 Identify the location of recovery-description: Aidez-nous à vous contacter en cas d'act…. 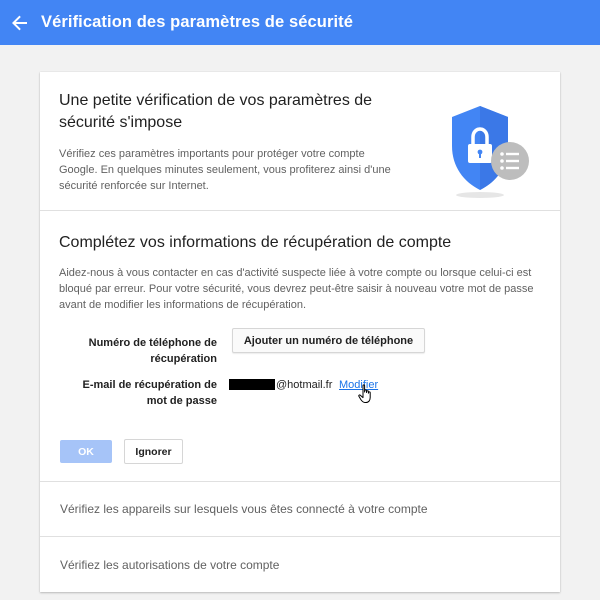
(296, 289).